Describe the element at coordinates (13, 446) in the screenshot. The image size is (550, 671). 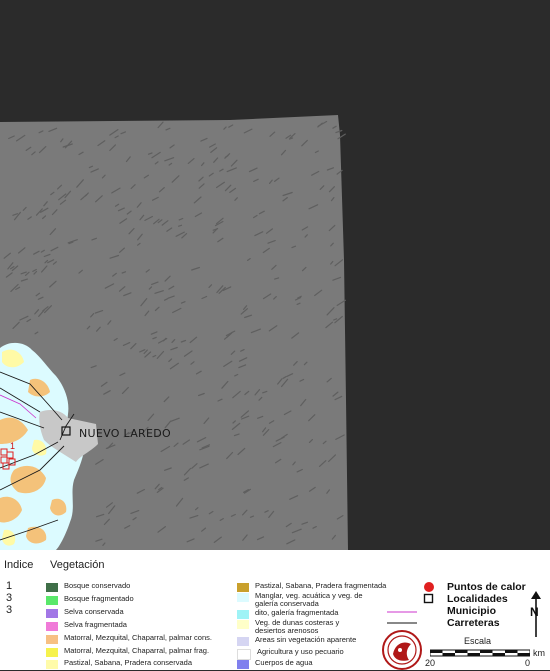
I see `hotspot-index-label: 1` at that location.